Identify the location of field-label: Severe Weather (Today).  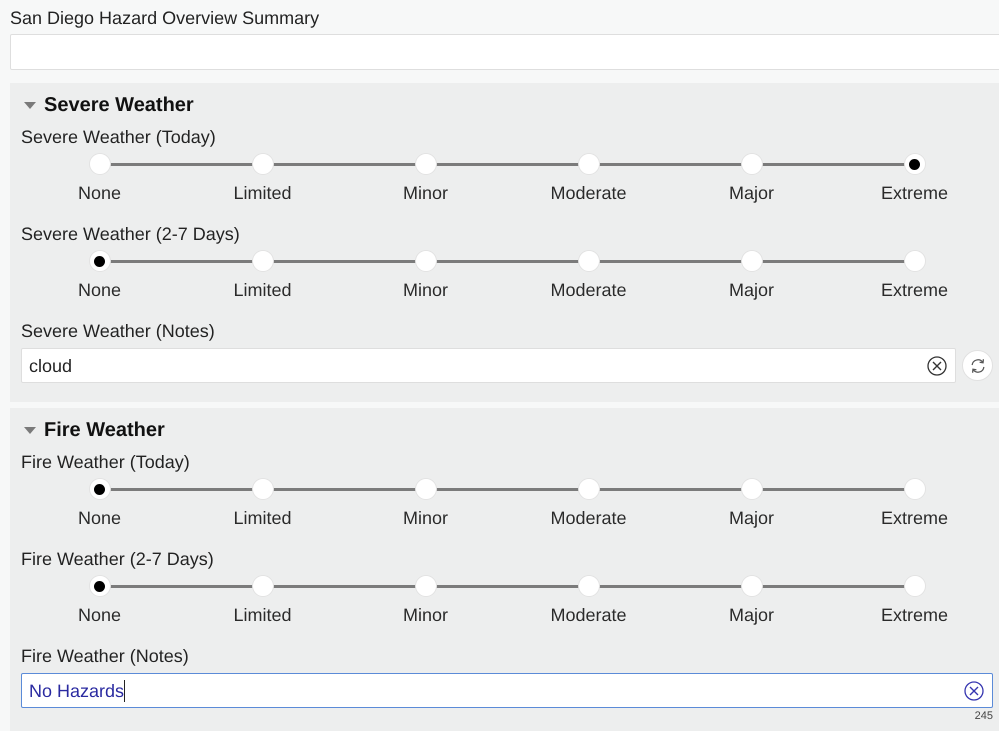
(119, 137).